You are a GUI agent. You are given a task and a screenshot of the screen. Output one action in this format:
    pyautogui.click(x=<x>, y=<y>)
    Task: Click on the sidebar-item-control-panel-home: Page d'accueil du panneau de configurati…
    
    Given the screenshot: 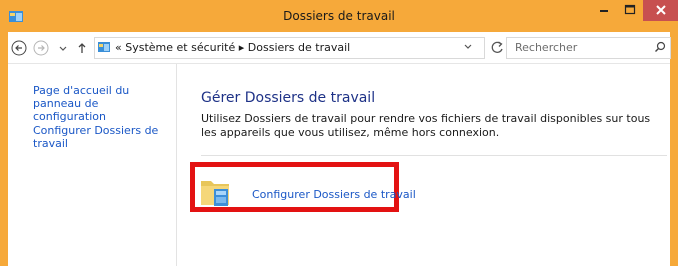 What is the action you would take?
    pyautogui.click(x=103, y=103)
    